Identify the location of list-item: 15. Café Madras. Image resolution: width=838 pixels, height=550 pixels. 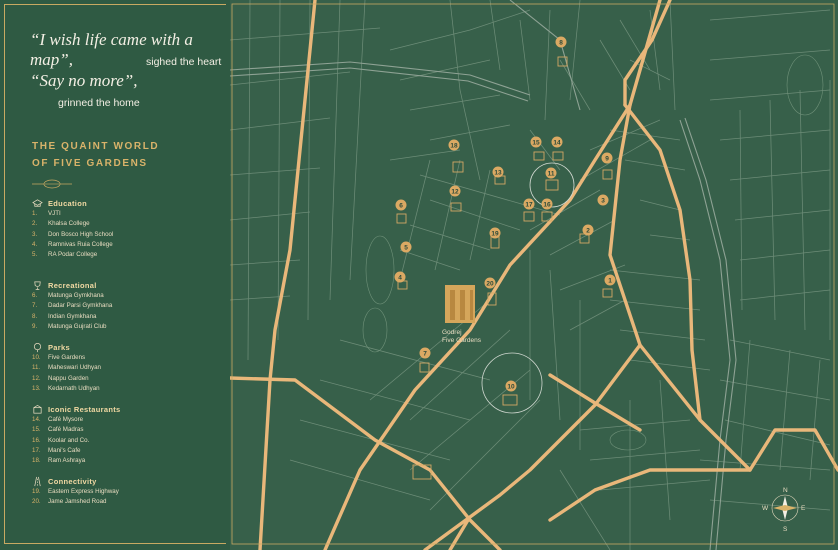
(58, 430).